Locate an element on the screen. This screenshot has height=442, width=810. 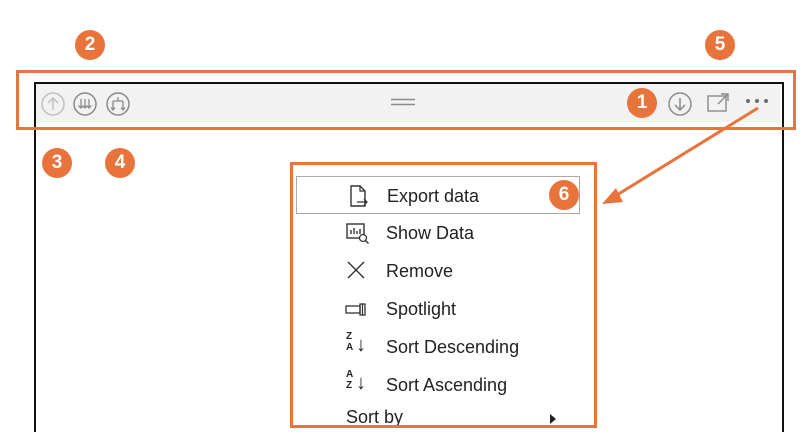
badge-2: 2 is located at coordinates (90, 45).